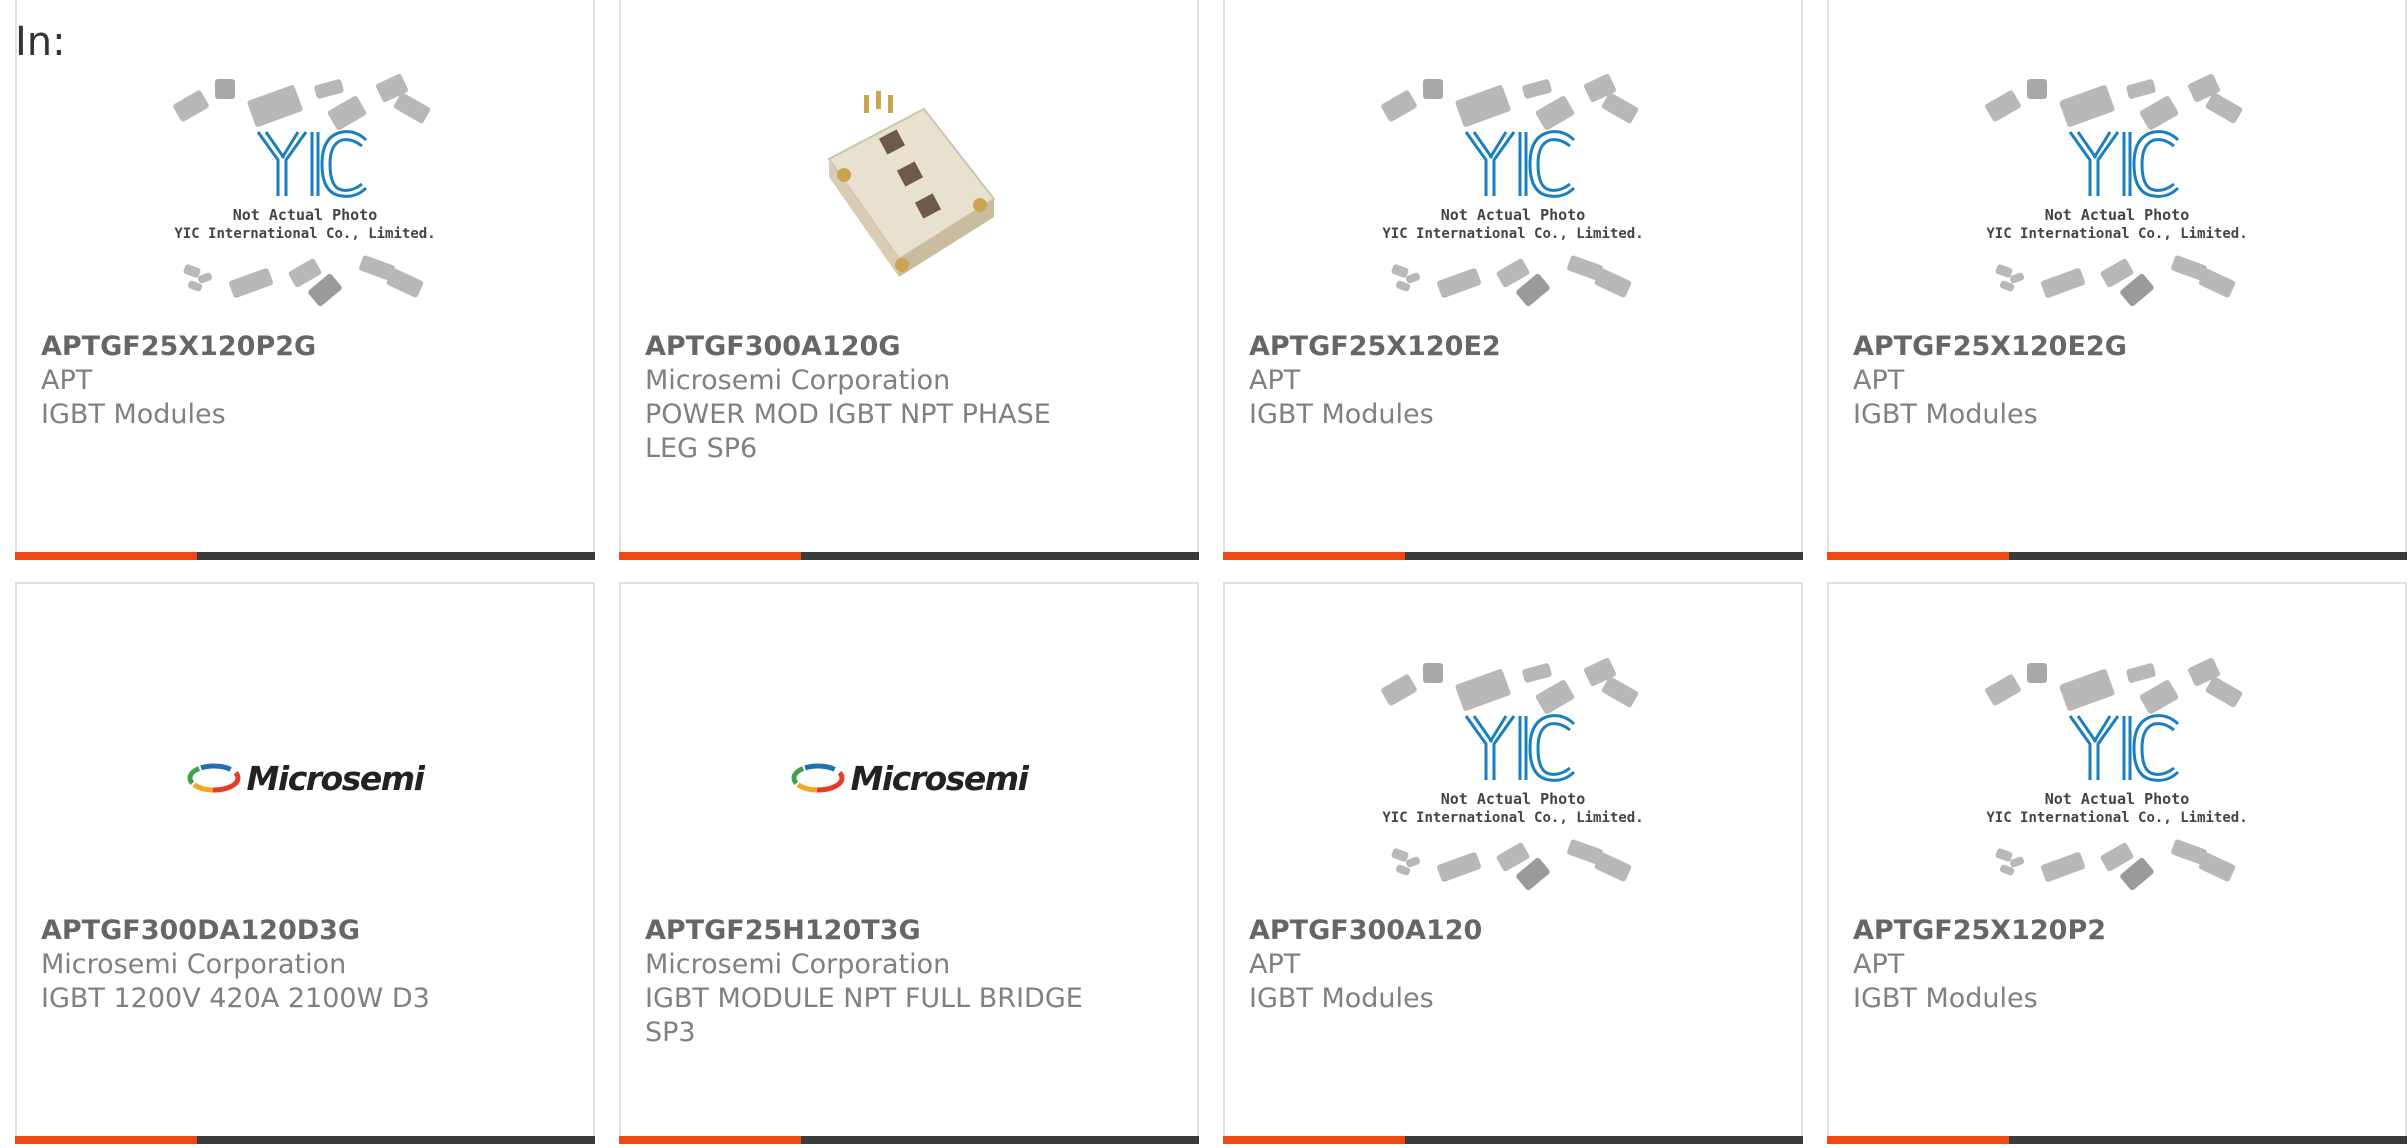 The width and height of the screenshot is (2408, 1148). What do you see at coordinates (2117, 381) in the screenshot?
I see `product-info: APTGF25X120E2G APT IGBT Modules` at bounding box center [2117, 381].